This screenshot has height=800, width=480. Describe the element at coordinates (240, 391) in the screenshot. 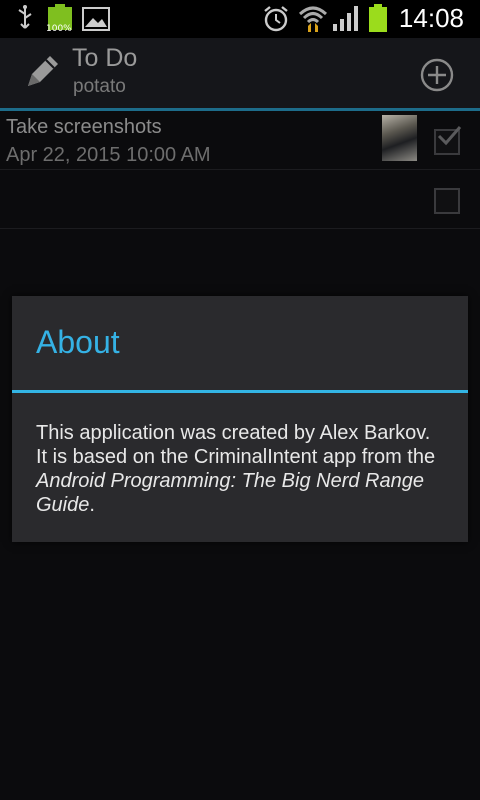

I see `dialog-divider` at that location.